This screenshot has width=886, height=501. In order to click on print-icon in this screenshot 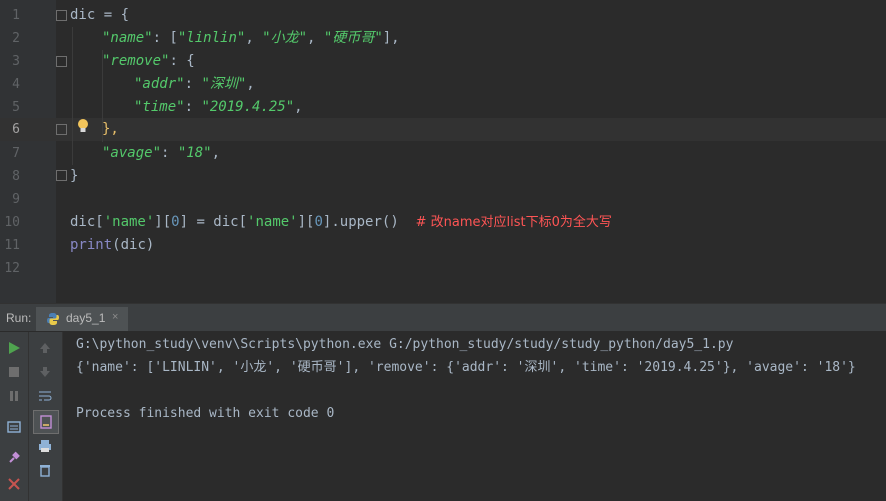, I will do `click(45, 446)`.